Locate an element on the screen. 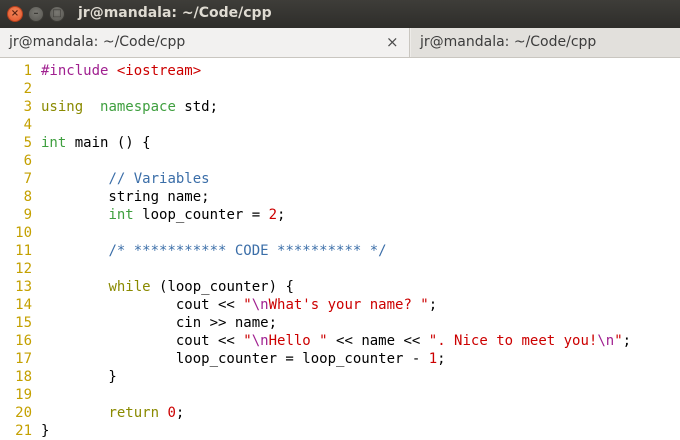 The image size is (680, 440). code-token: #include is located at coordinates (79, 71).